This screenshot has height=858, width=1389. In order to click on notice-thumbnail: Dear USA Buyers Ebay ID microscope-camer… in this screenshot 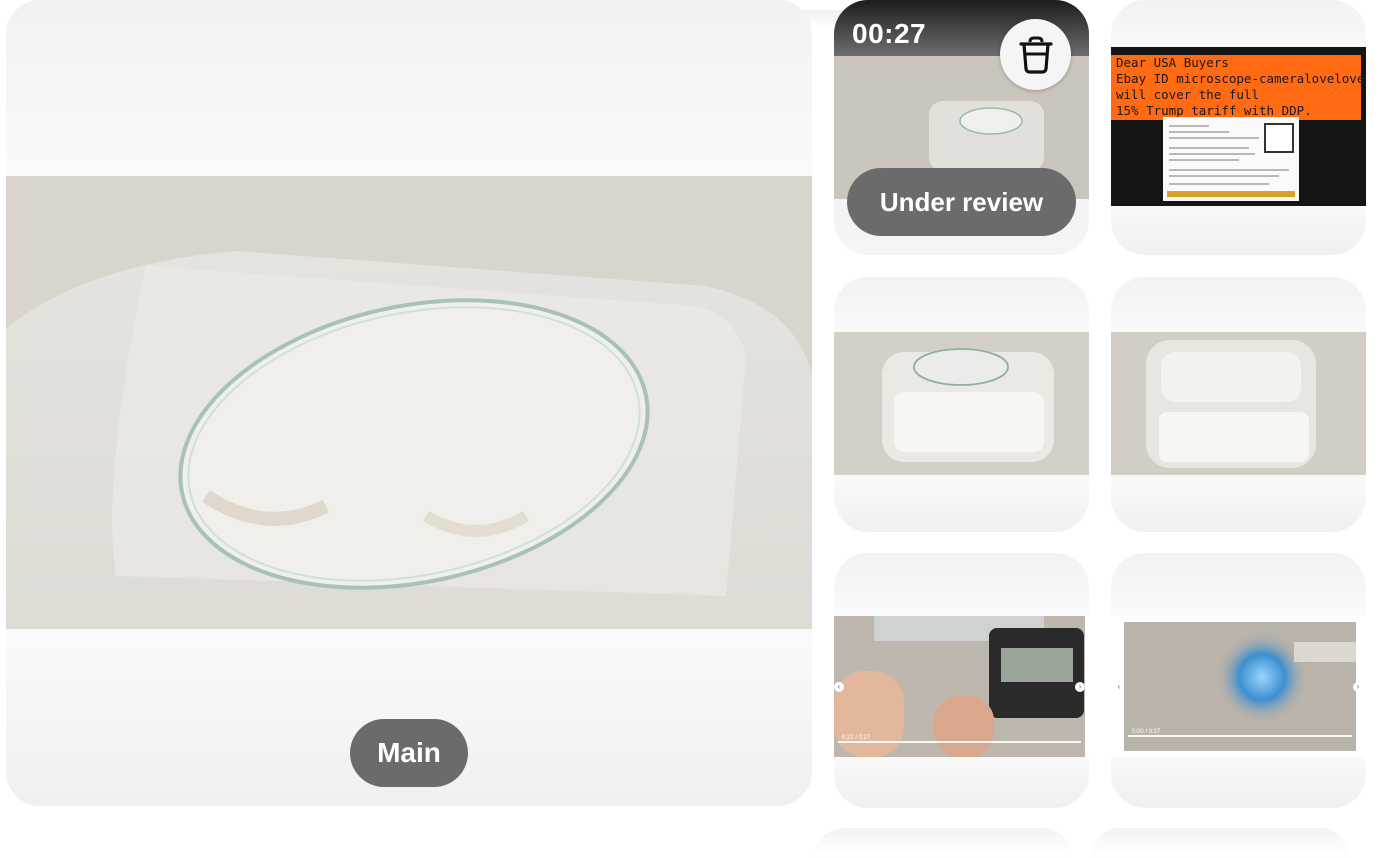, I will do `click(1238, 127)`.